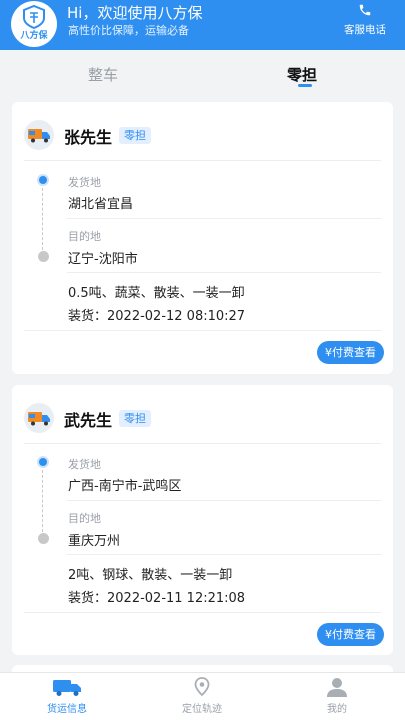  What do you see at coordinates (94, 541) in the screenshot?
I see `destination-value: 重庆万州` at bounding box center [94, 541].